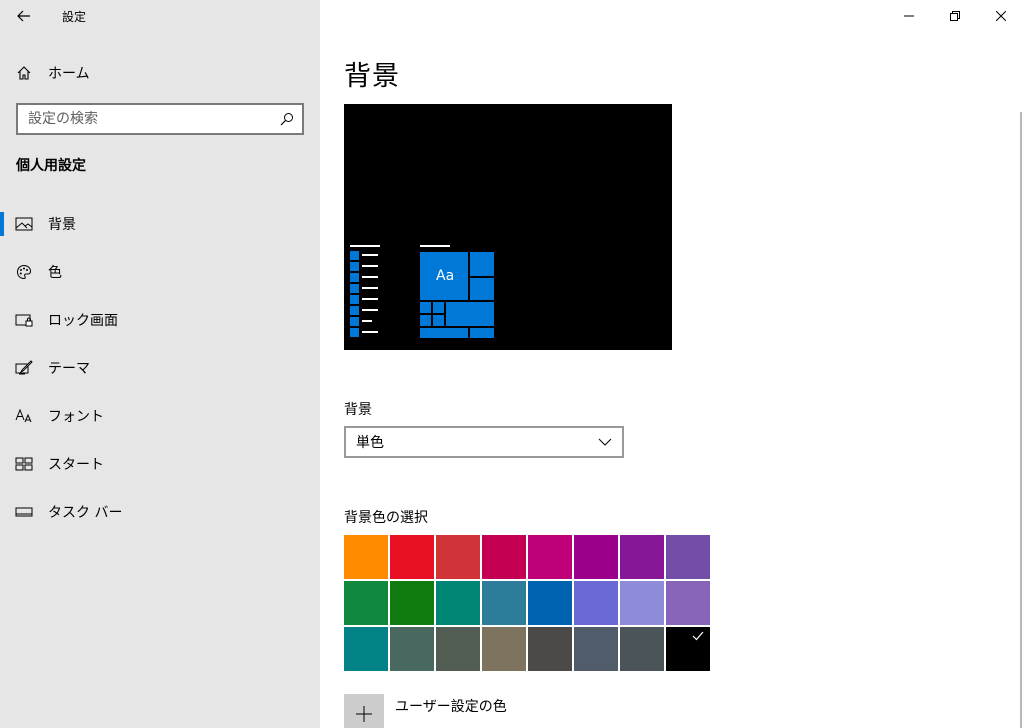 This screenshot has width=1024, height=728. I want to click on color-palette, so click(527, 603).